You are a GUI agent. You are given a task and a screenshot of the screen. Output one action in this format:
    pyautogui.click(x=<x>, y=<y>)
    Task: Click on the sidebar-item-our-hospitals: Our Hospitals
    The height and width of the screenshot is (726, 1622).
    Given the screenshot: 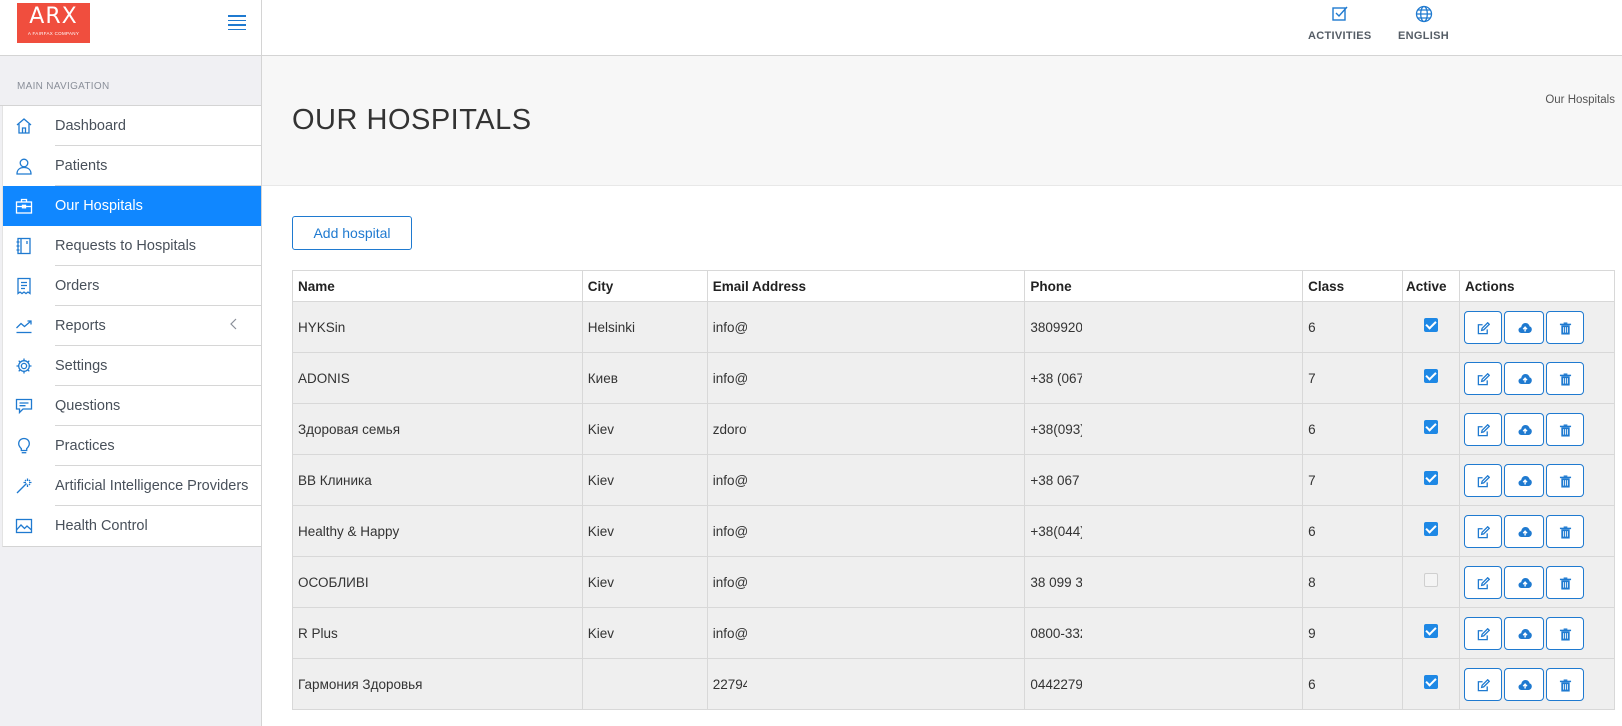 What is the action you would take?
    pyautogui.click(x=132, y=206)
    